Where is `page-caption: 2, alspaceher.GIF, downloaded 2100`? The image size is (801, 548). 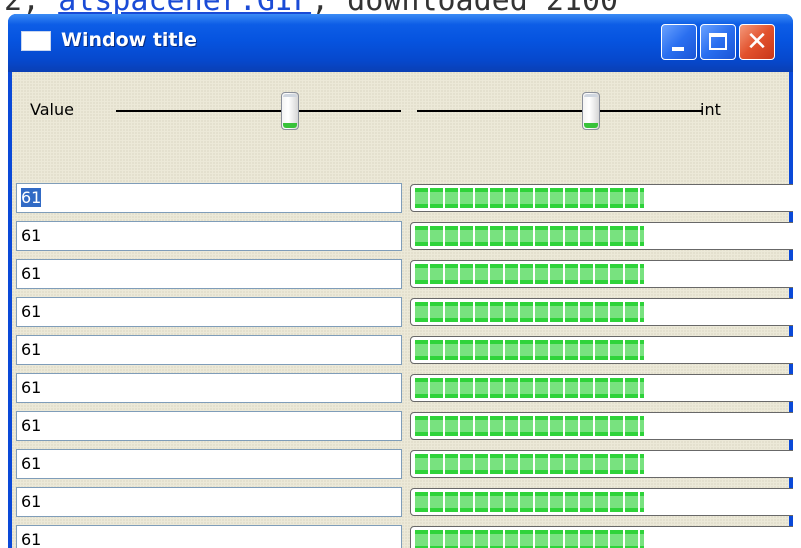 page-caption: 2, alspaceher.GIF, downloaded 2100 is located at coordinates (400, 7).